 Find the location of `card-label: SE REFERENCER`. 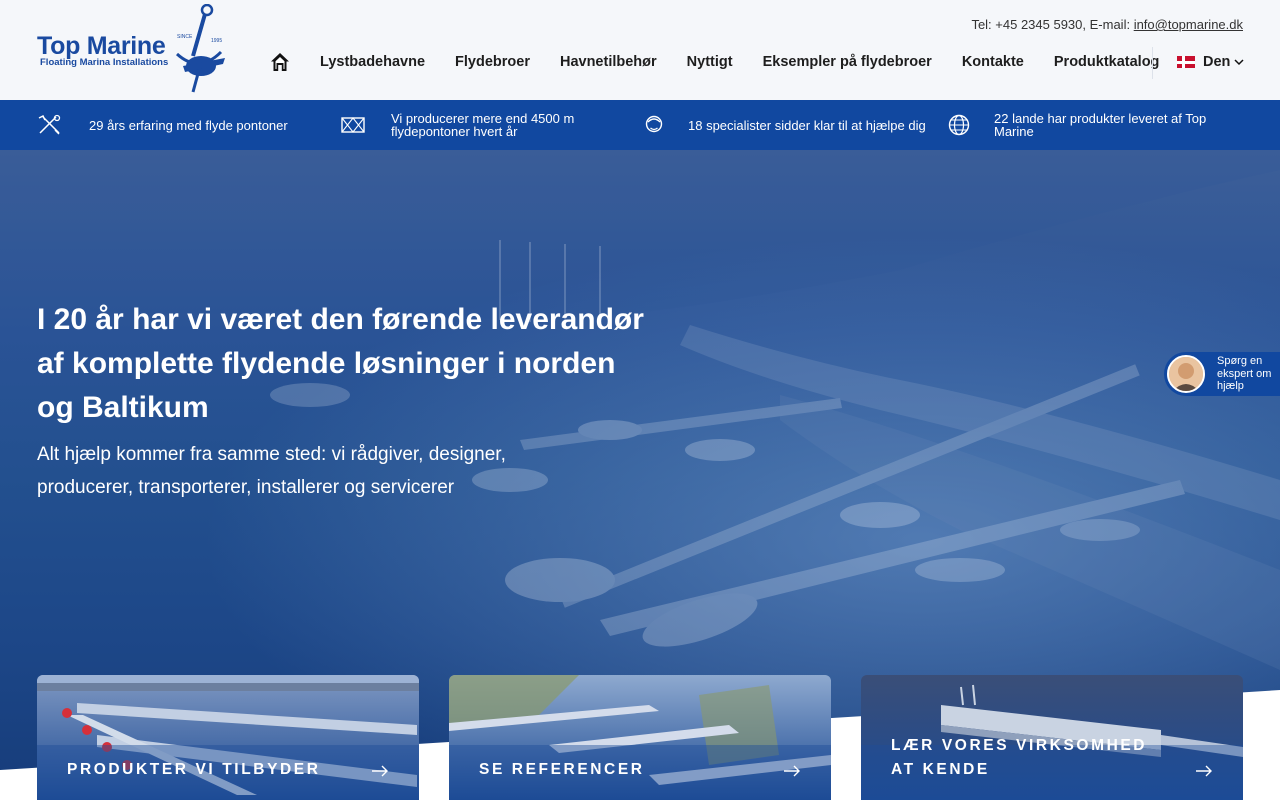

card-label: SE REFERENCER is located at coordinates (562, 769).